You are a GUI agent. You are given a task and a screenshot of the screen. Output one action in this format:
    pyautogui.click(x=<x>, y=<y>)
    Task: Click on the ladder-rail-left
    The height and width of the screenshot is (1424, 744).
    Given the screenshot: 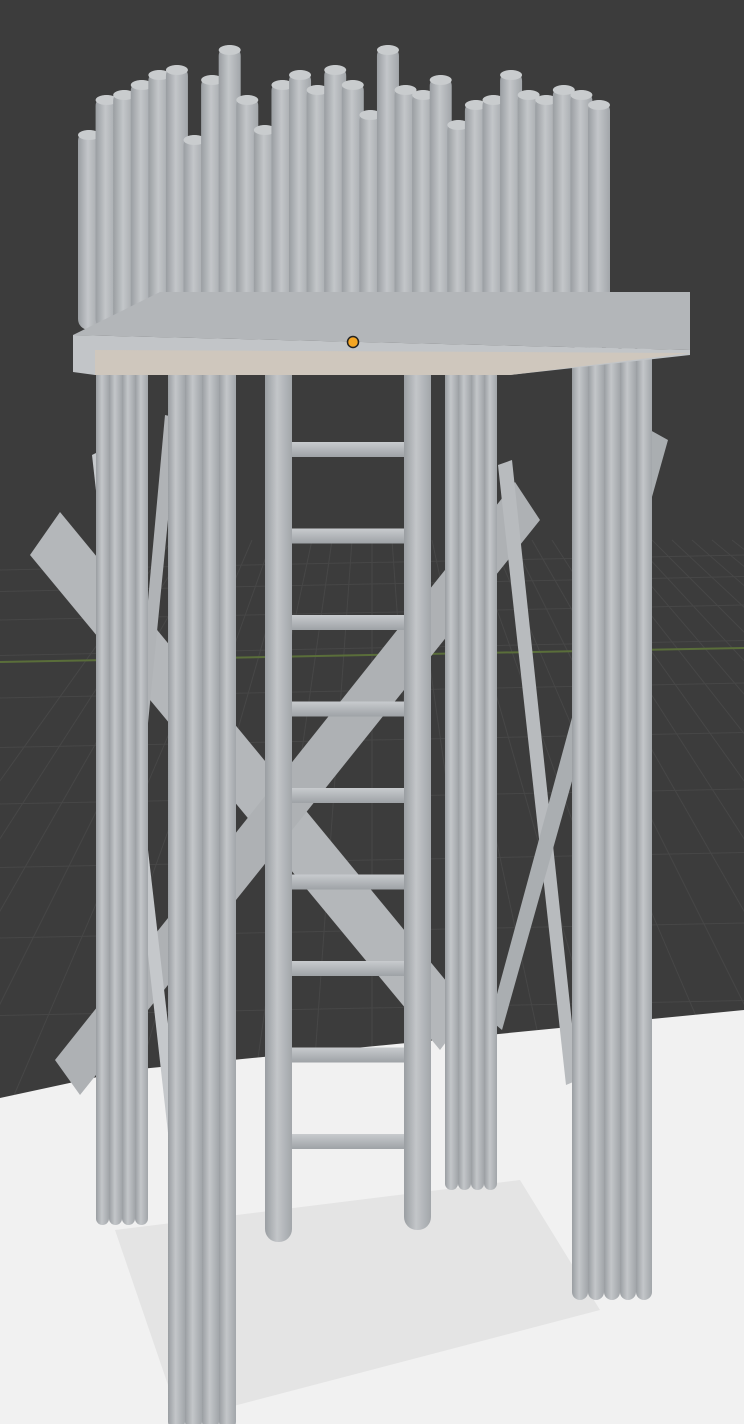 What is the action you would take?
    pyautogui.click(x=278, y=802)
    